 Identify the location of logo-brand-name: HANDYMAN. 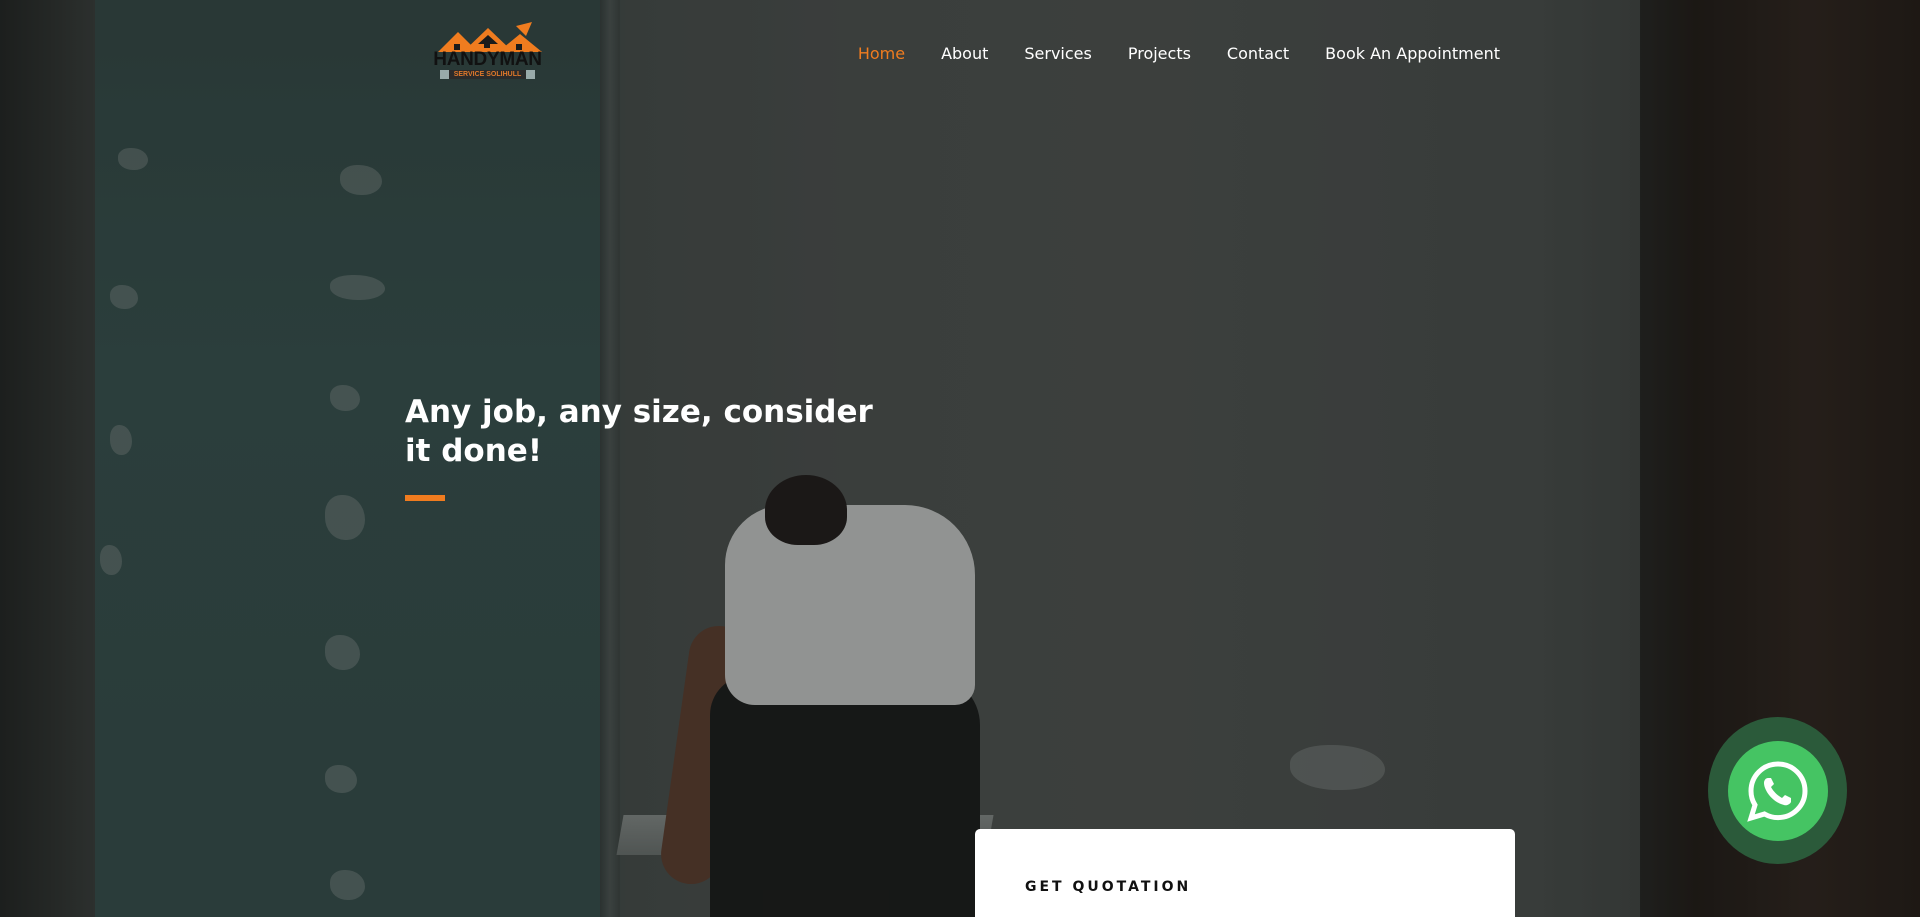
(487, 59).